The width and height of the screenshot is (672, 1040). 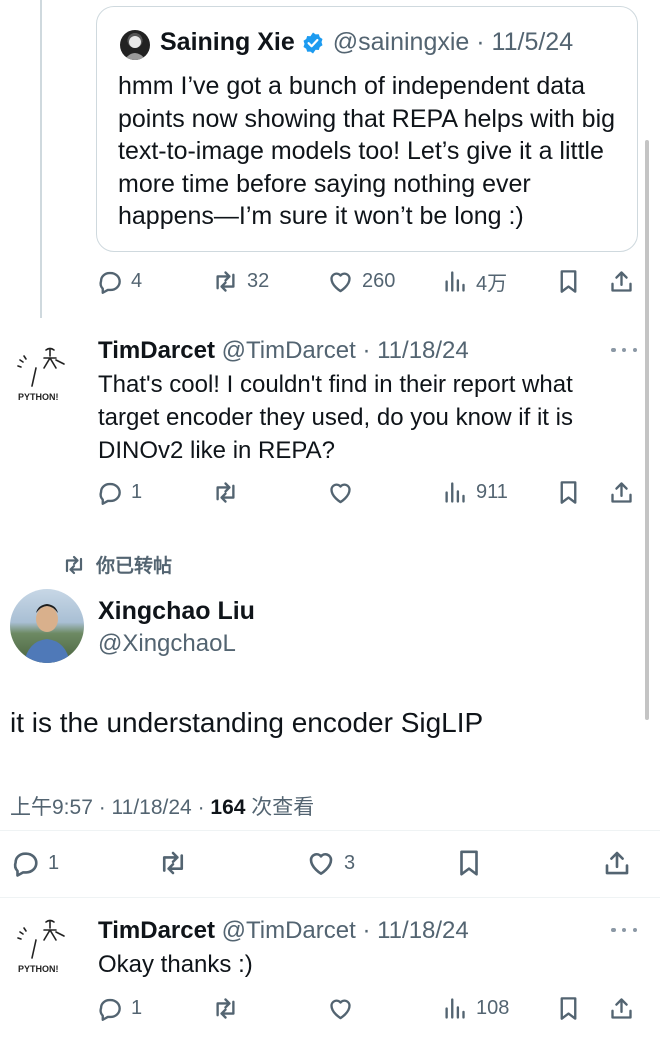 What do you see at coordinates (283, 807) in the screenshot?
I see `views-label: 次查看` at bounding box center [283, 807].